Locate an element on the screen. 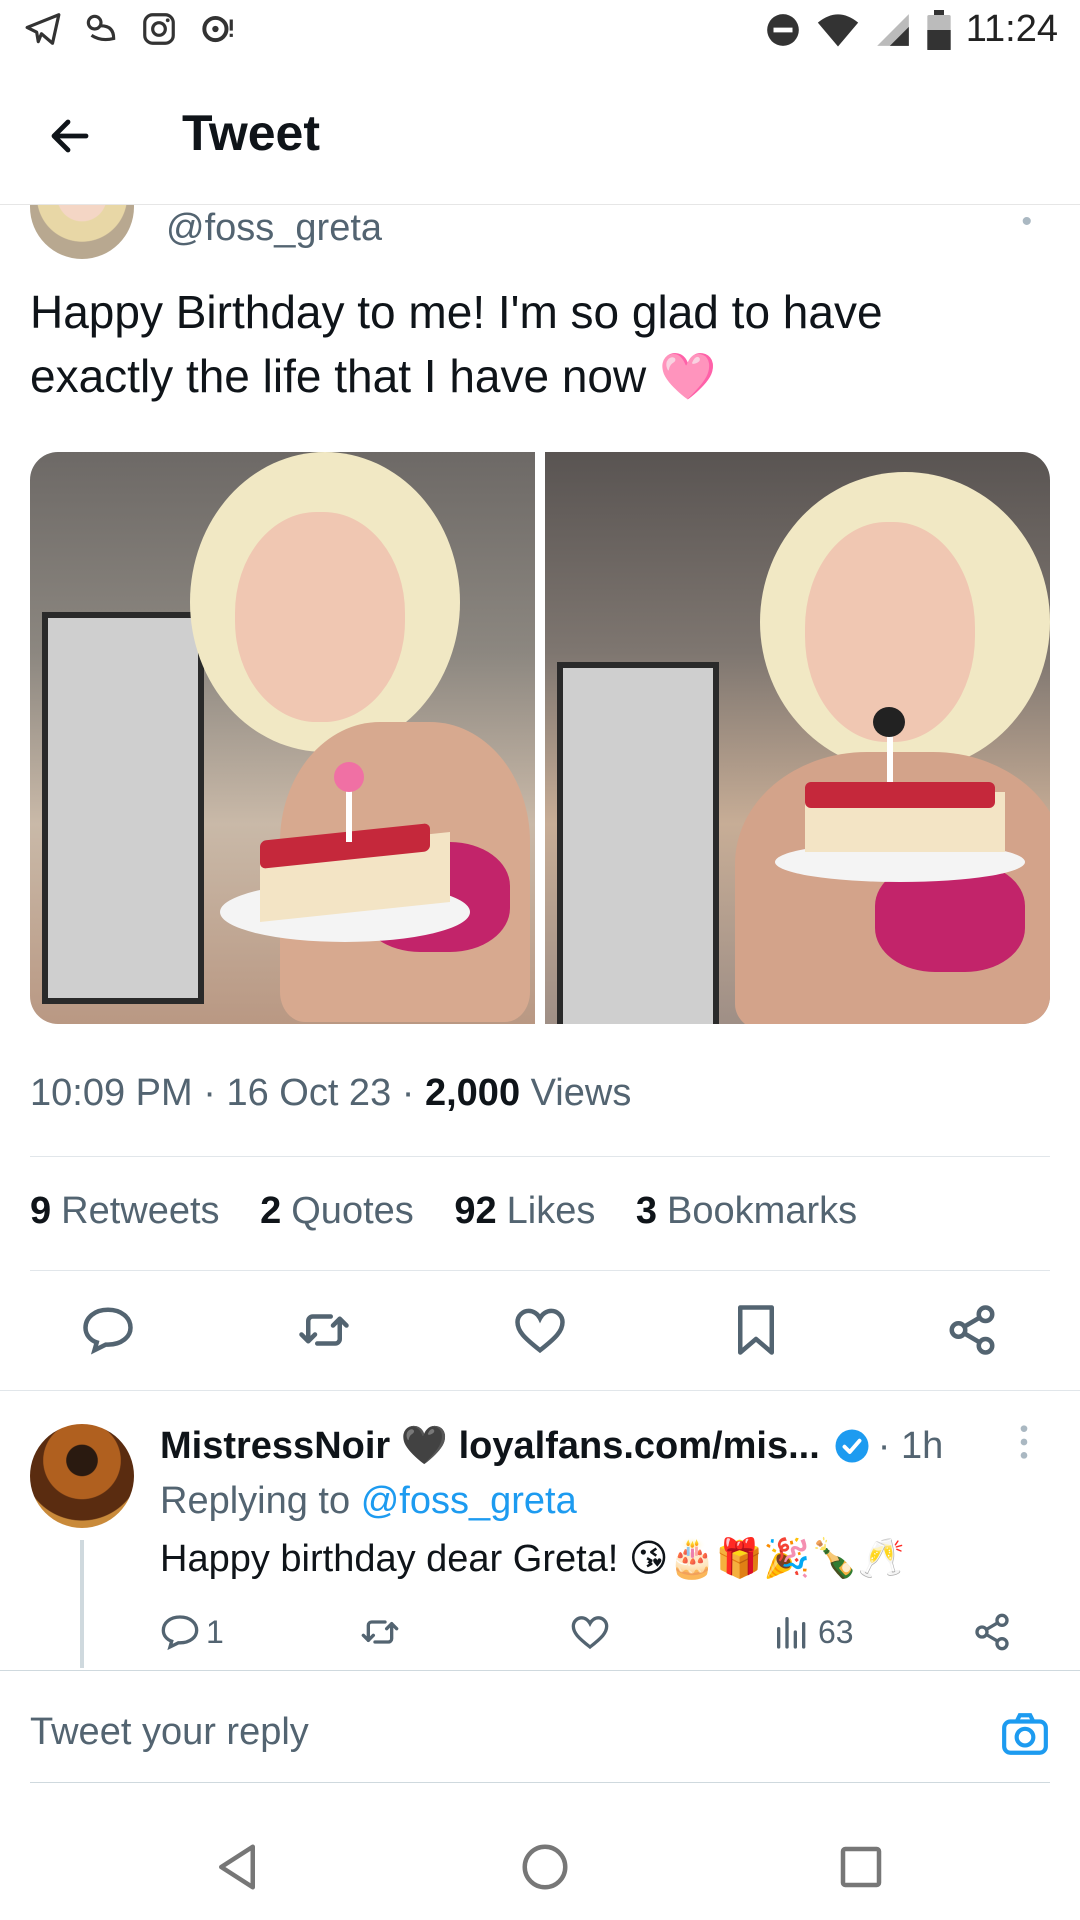  thread-line is located at coordinates (82, 1604).